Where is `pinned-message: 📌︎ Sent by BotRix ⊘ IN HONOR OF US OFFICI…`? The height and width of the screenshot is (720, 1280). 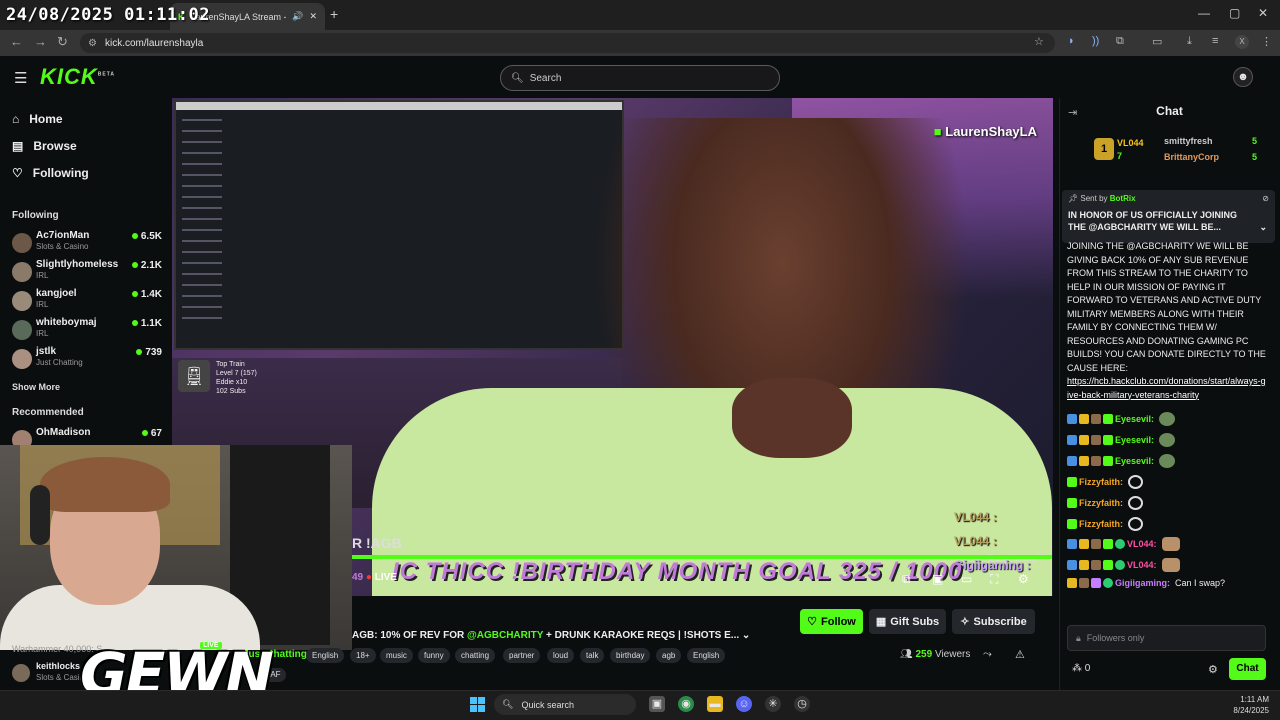
pinned-message: 📌︎ Sent by BotRix ⊘ IN HONOR OF US OFFICI… is located at coordinates (1168, 216).